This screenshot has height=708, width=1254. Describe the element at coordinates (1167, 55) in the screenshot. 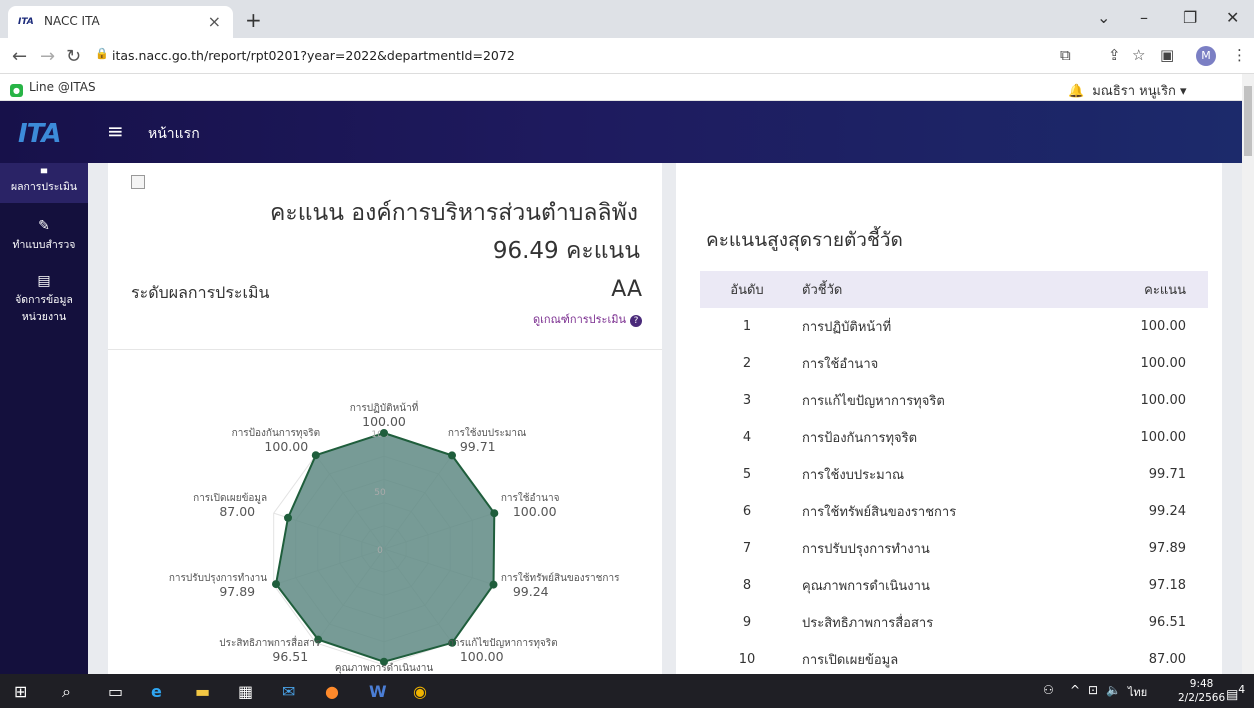

I see `side-panel-icon: ▣` at that location.